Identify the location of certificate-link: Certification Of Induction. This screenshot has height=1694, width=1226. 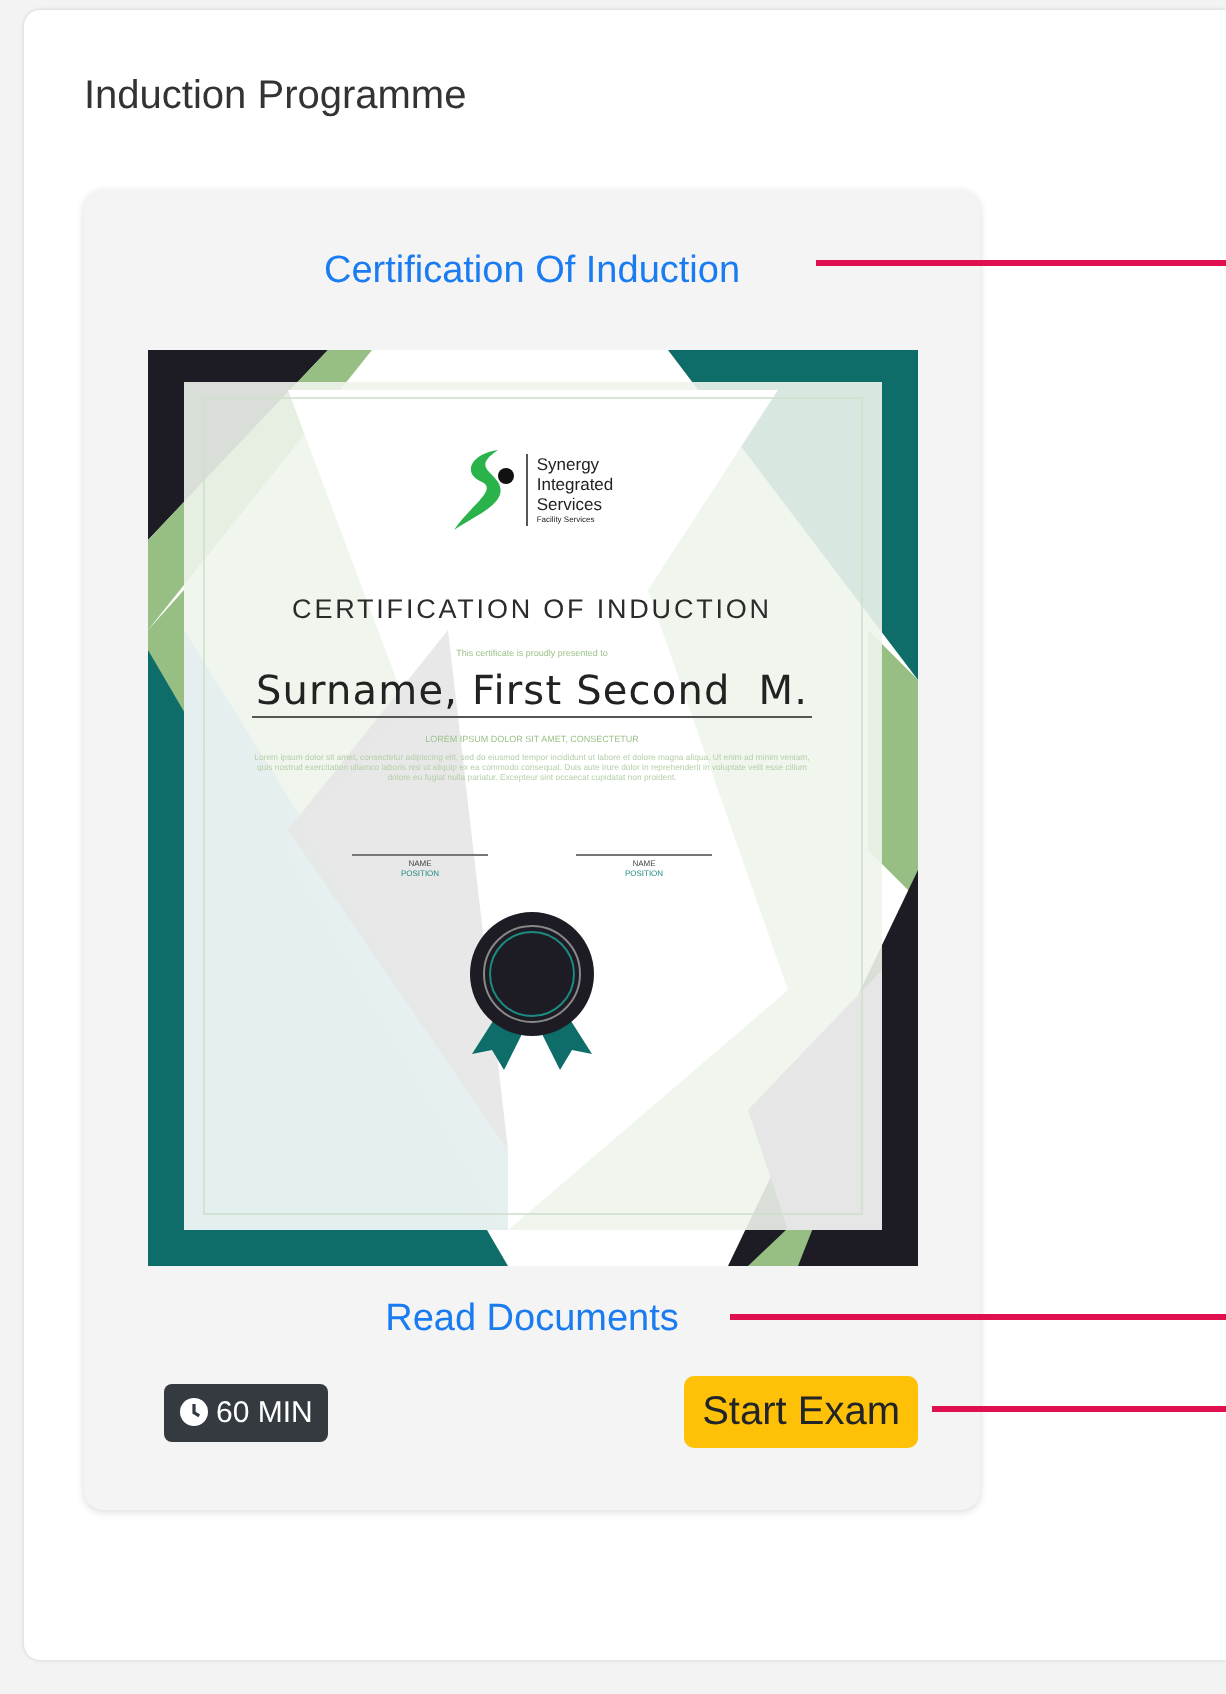
(532, 272).